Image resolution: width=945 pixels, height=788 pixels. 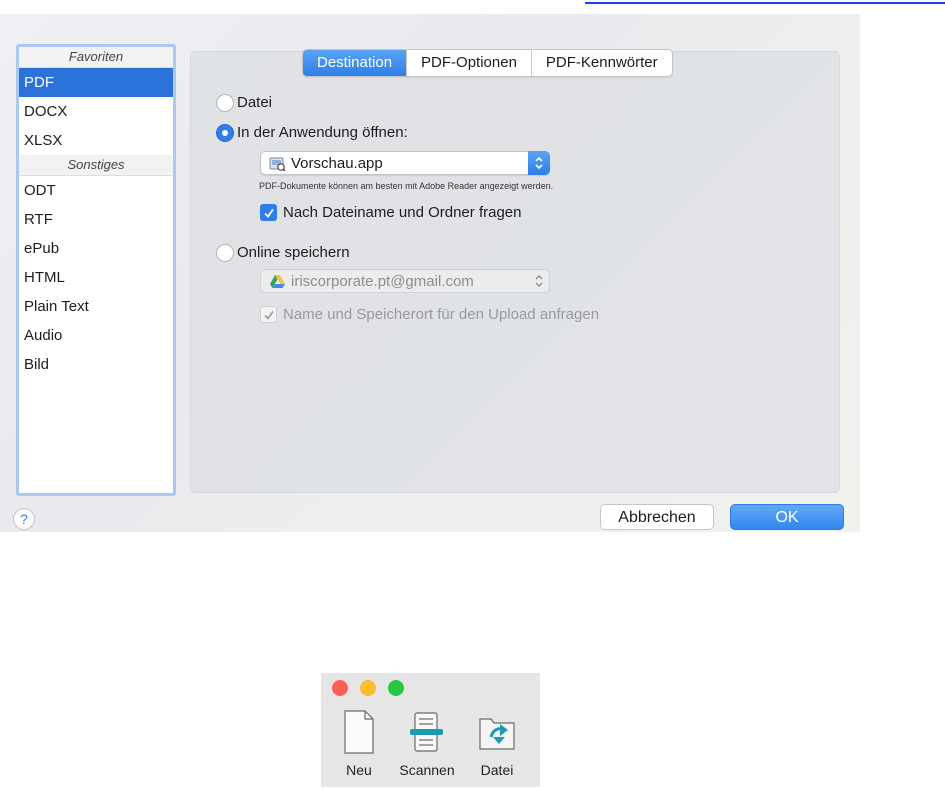 I want to click on sidebar-item-pdf: PDF, so click(x=96, y=82).